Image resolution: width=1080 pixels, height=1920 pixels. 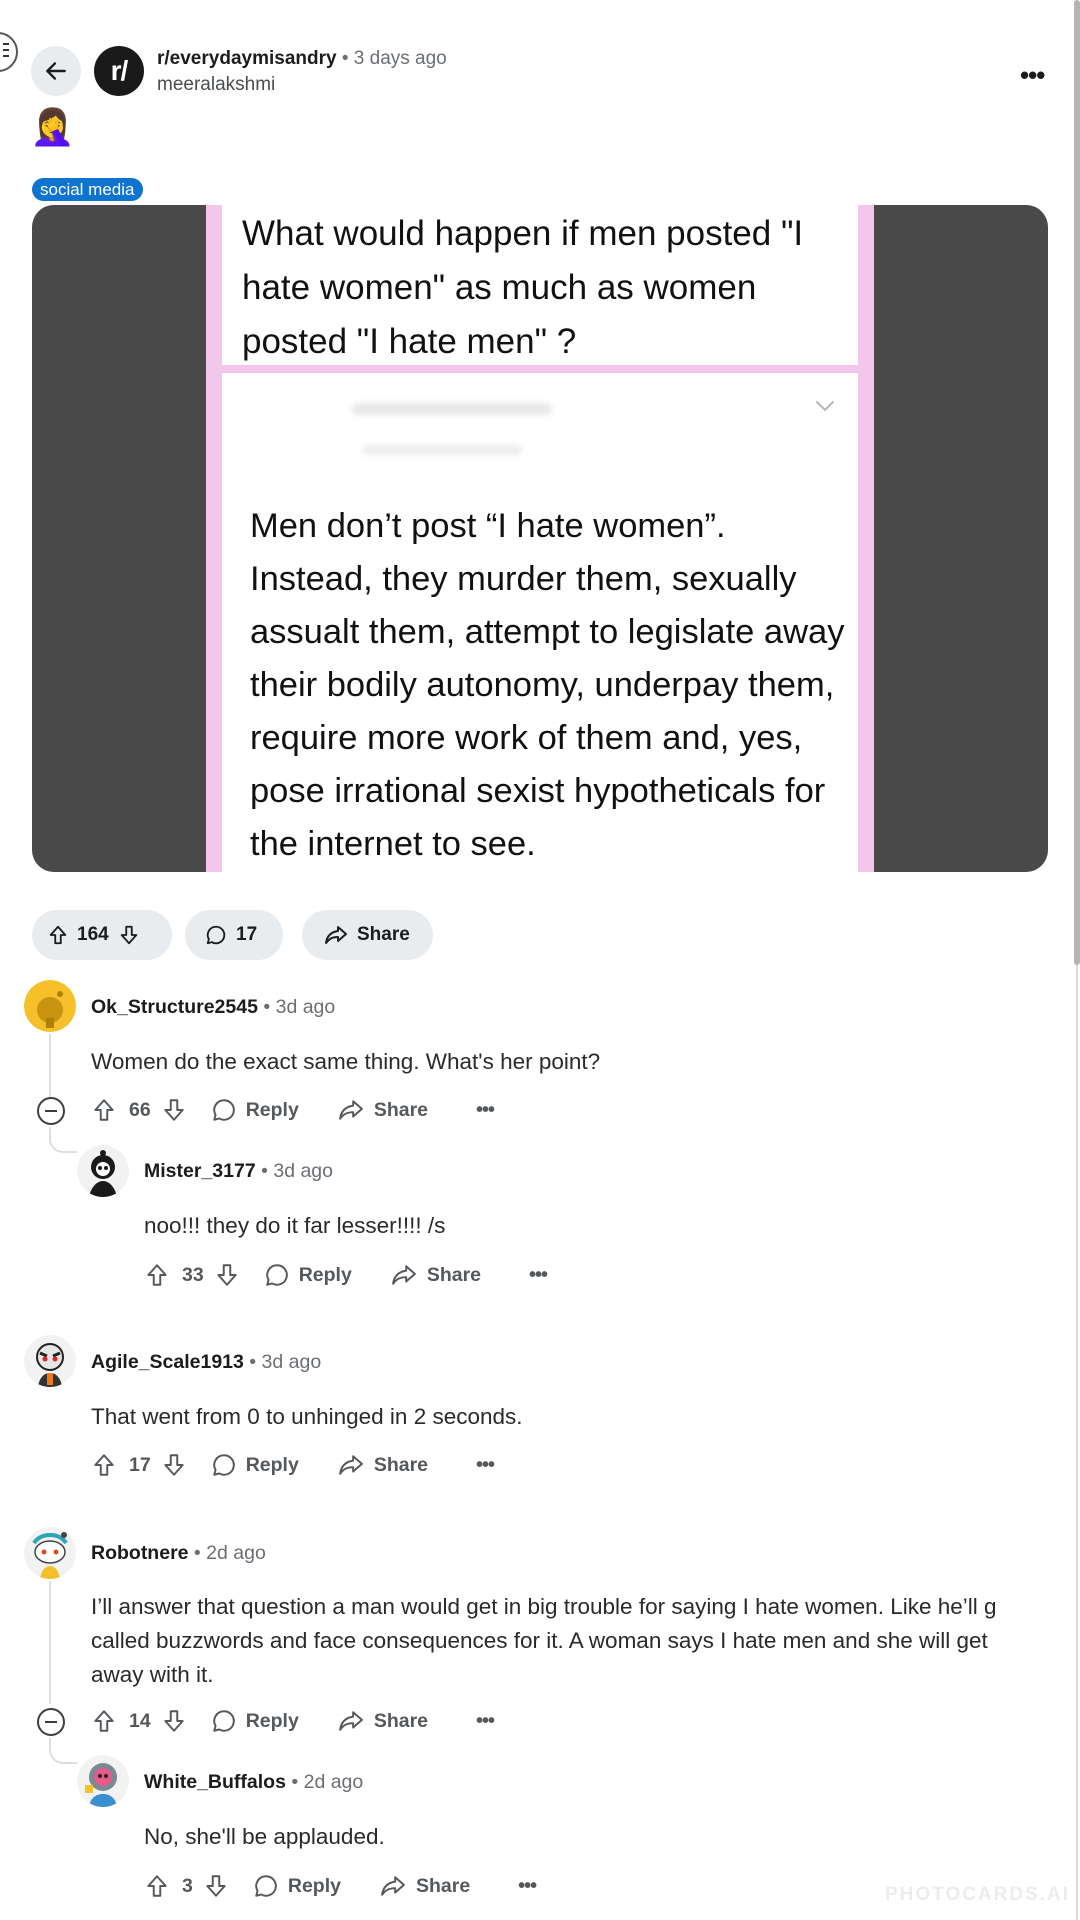 What do you see at coordinates (216, 85) in the screenshot?
I see `post-author: meeralakshmi` at bounding box center [216, 85].